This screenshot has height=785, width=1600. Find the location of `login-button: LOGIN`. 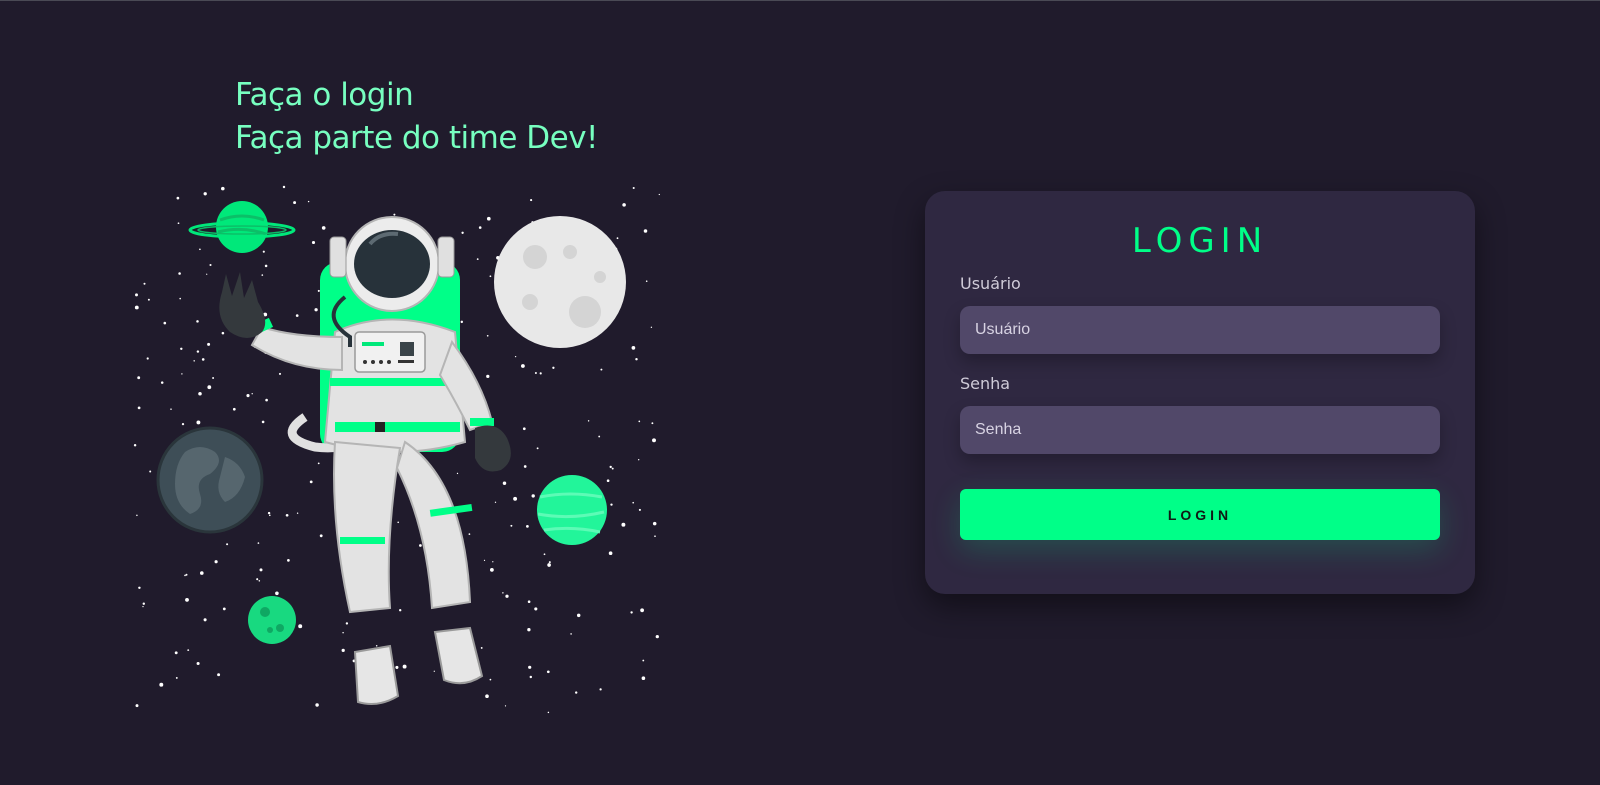

login-button: LOGIN is located at coordinates (1200, 514).